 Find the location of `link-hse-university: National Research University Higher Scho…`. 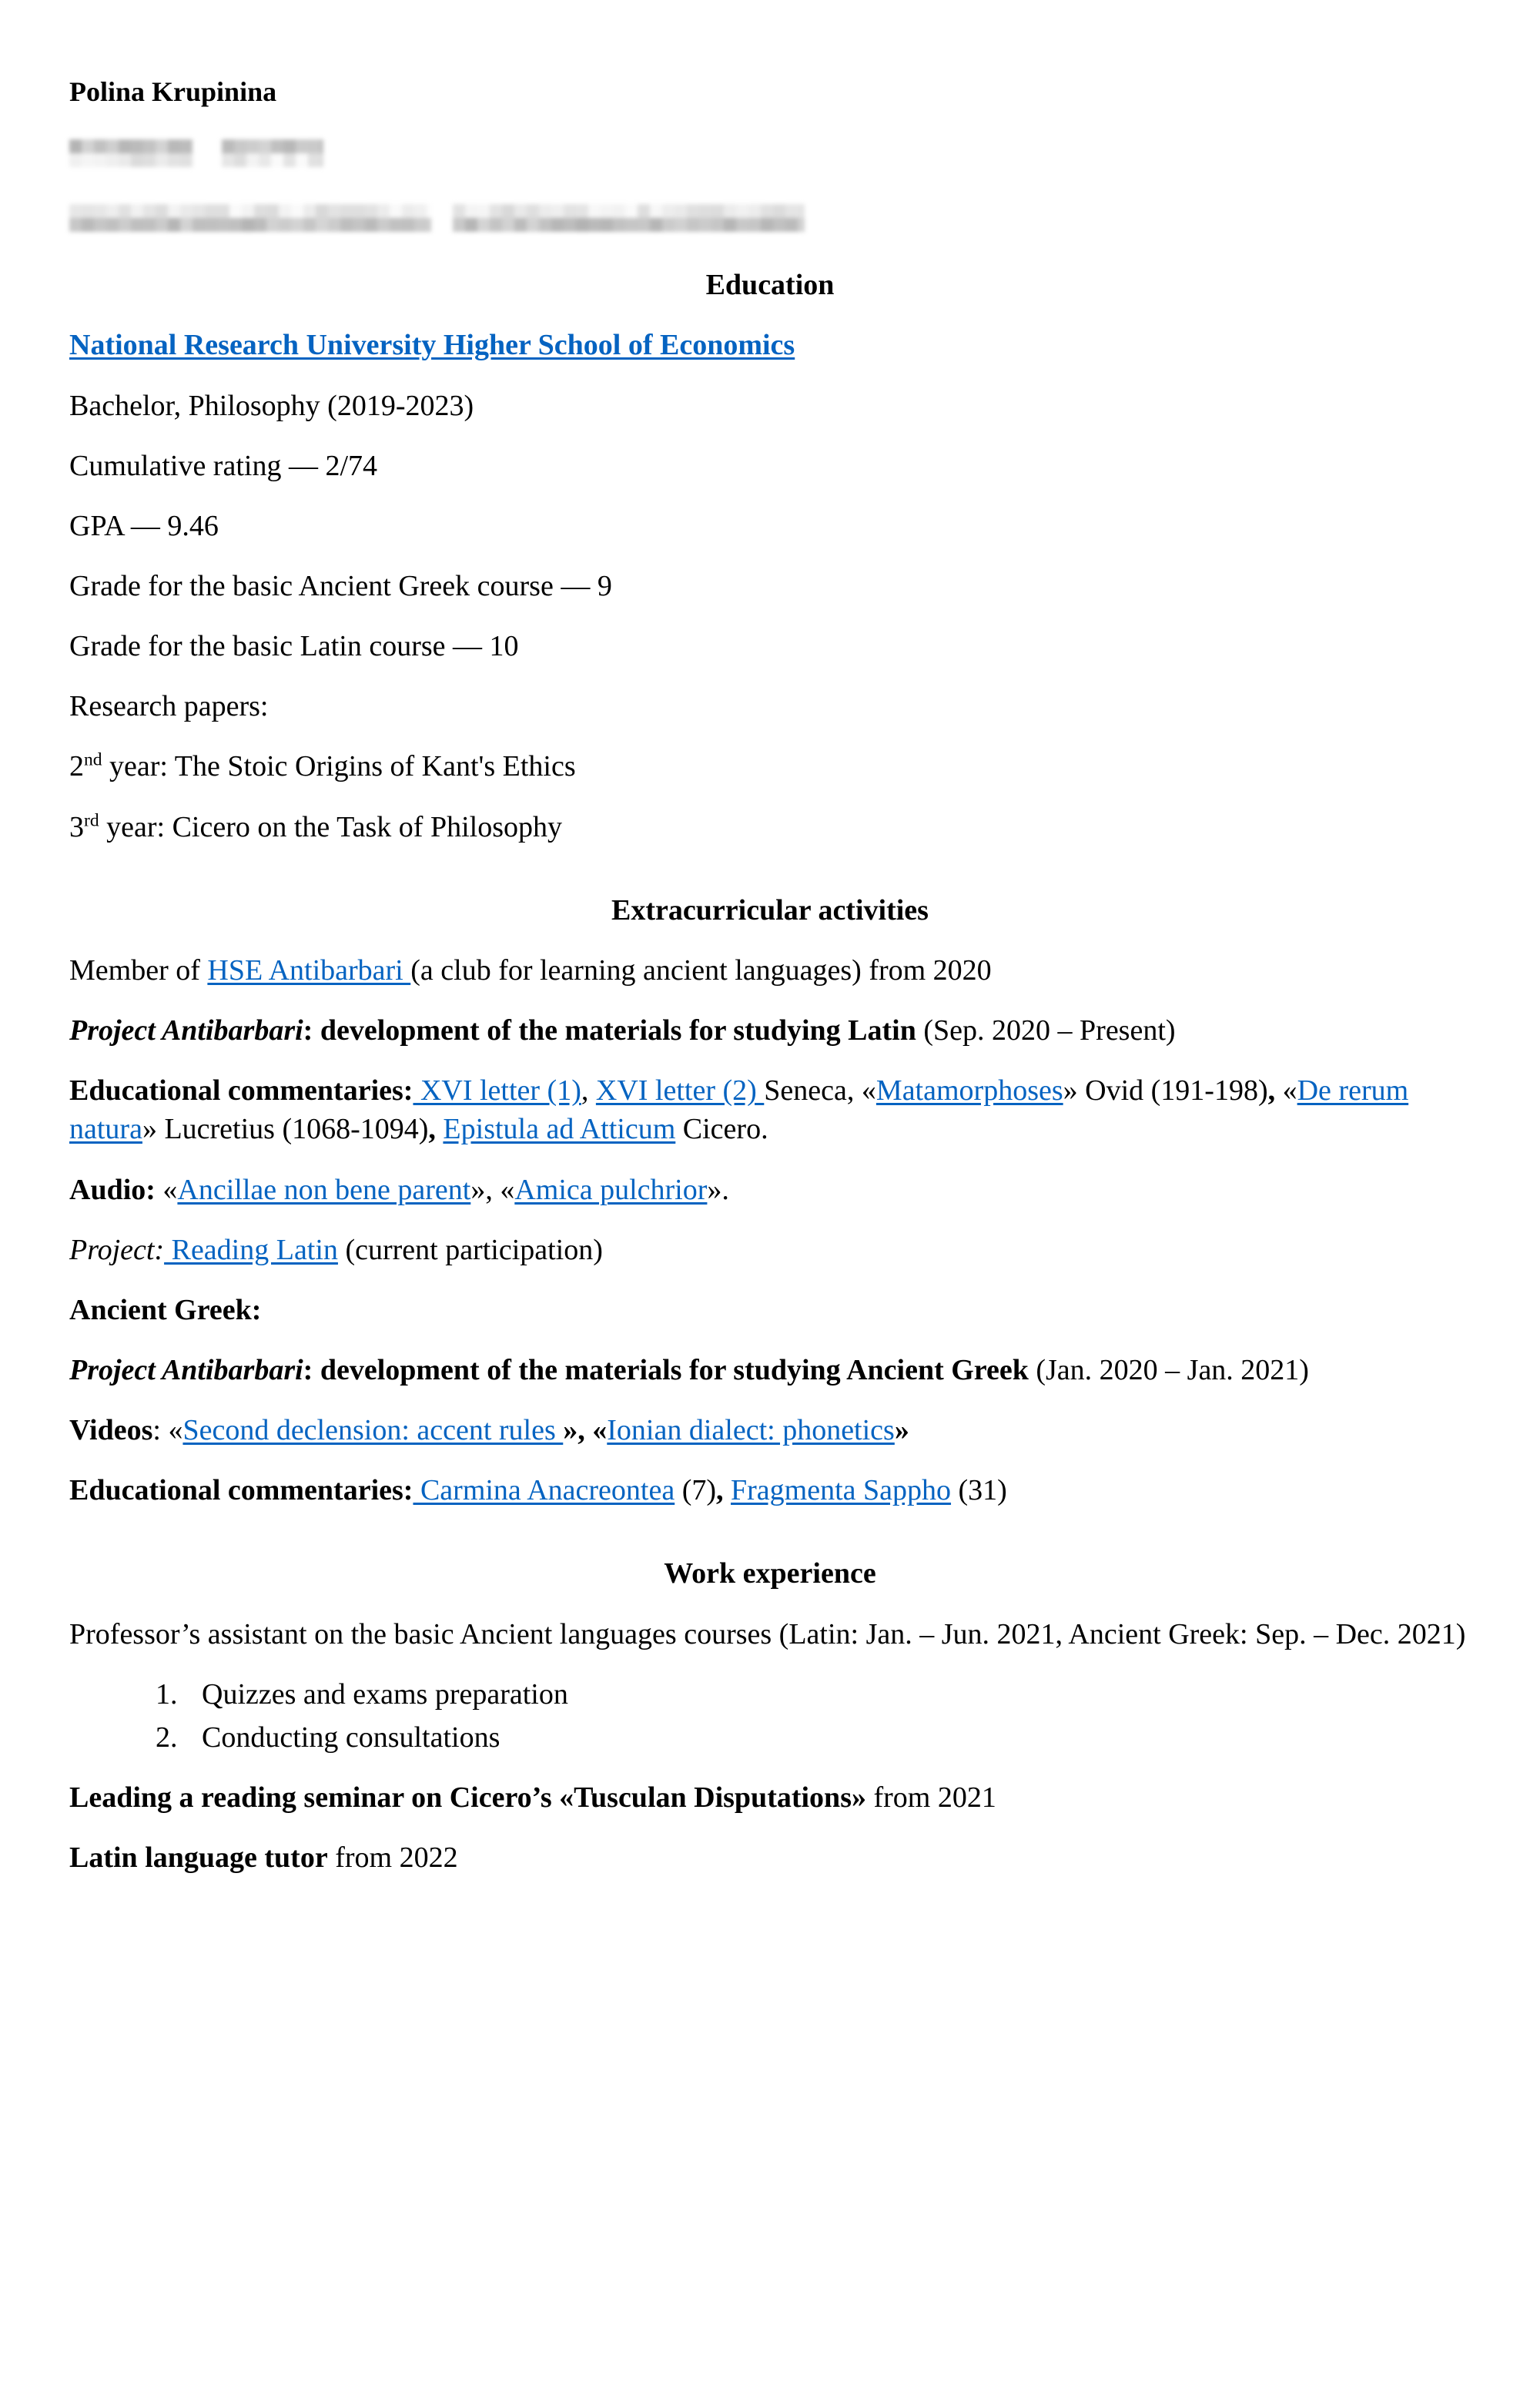

link-hse-university: National Research University Higher Scho… is located at coordinates (432, 345).